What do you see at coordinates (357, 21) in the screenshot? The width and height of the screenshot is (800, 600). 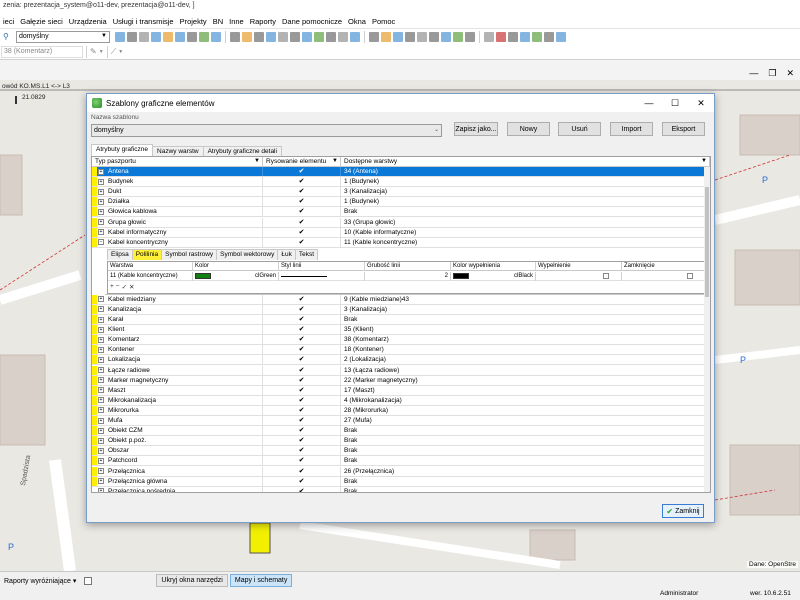 I see `menu-item-9: Okna` at bounding box center [357, 21].